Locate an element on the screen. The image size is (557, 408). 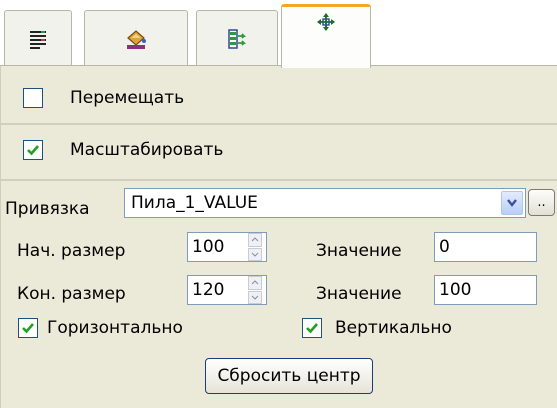
move-checkbox is located at coordinates (33, 98).